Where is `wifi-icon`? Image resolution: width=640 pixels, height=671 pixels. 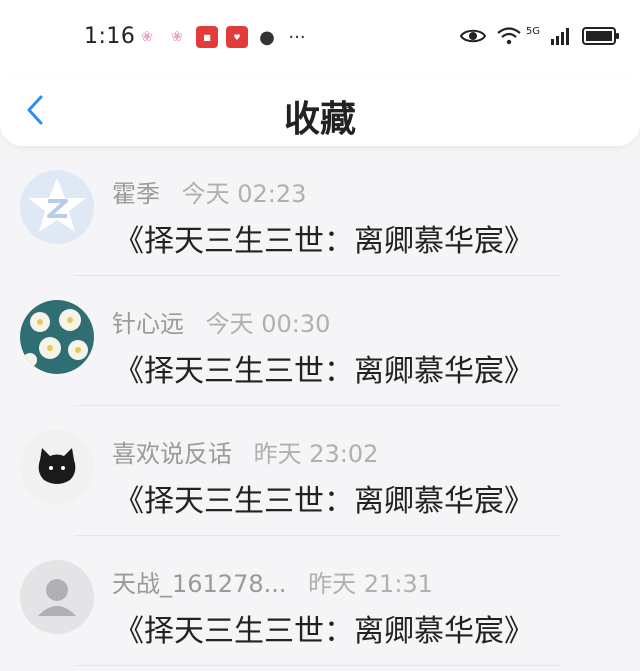 wifi-icon is located at coordinates (509, 36).